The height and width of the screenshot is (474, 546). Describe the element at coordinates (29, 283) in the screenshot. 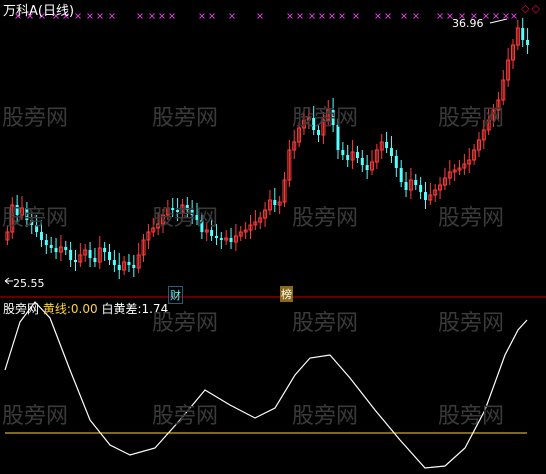

I see `low-price-label: 25.55` at that location.